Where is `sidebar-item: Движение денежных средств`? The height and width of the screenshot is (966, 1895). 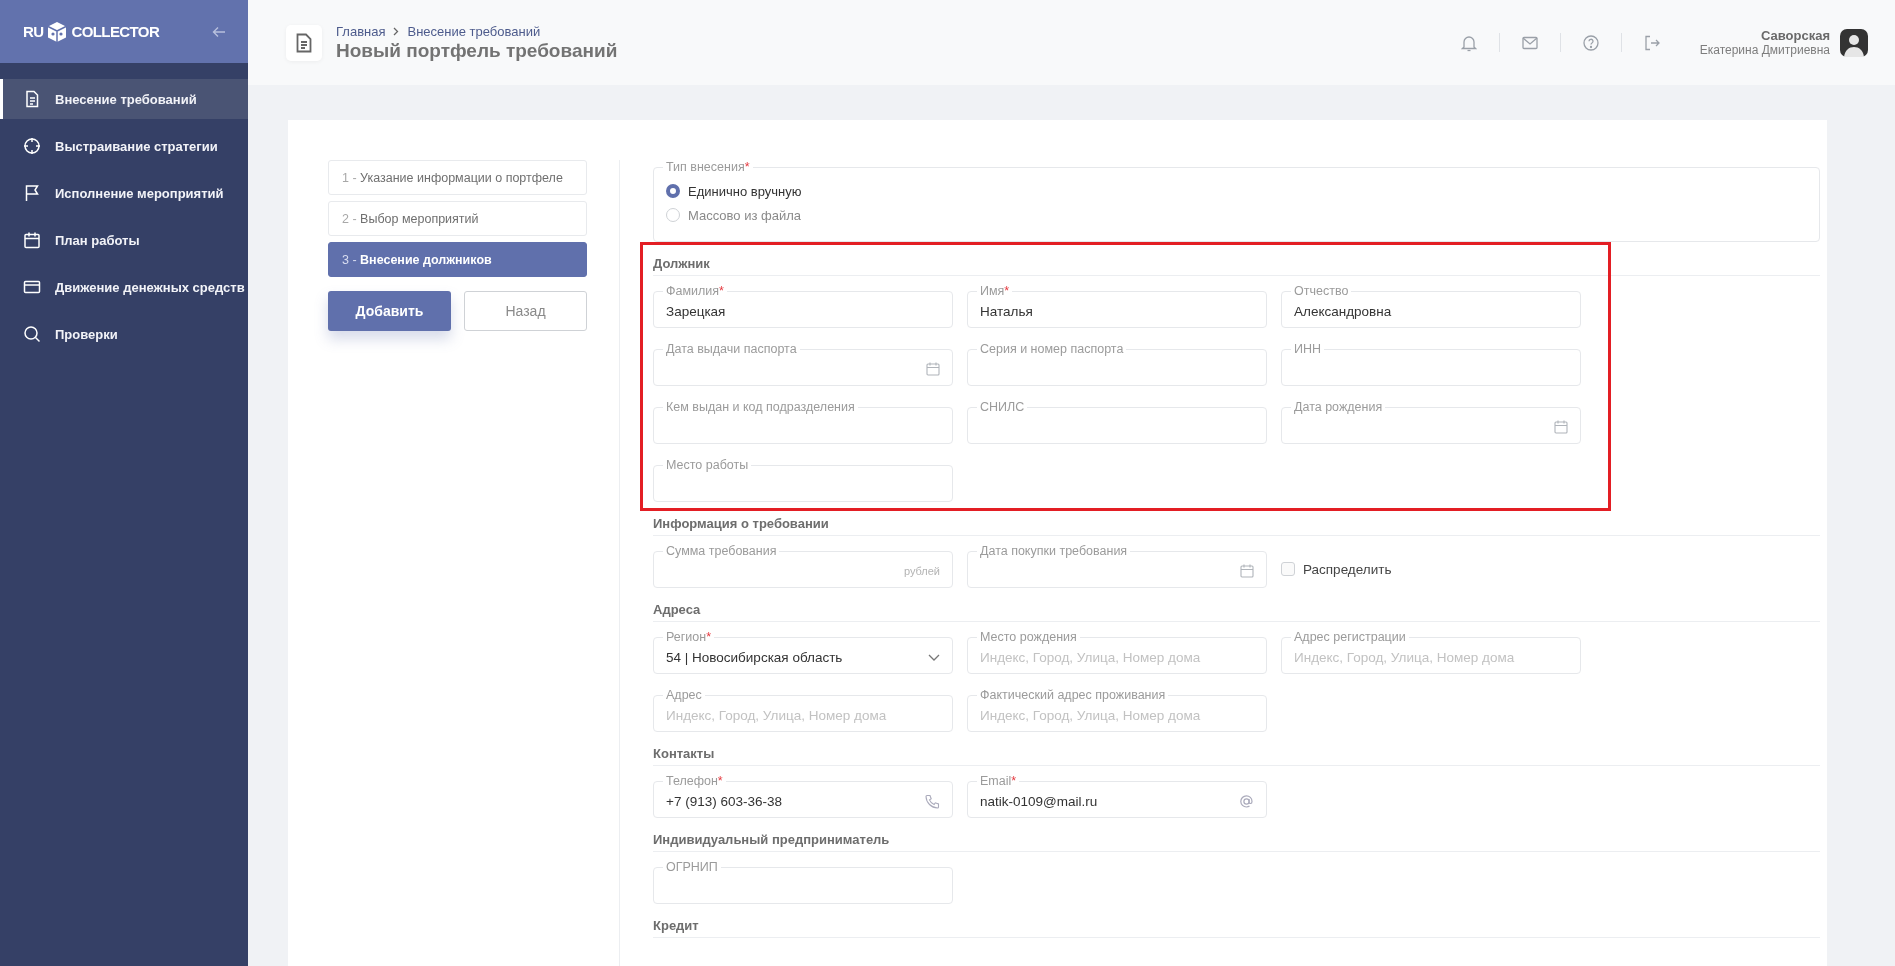 sidebar-item: Движение денежных средств is located at coordinates (124, 287).